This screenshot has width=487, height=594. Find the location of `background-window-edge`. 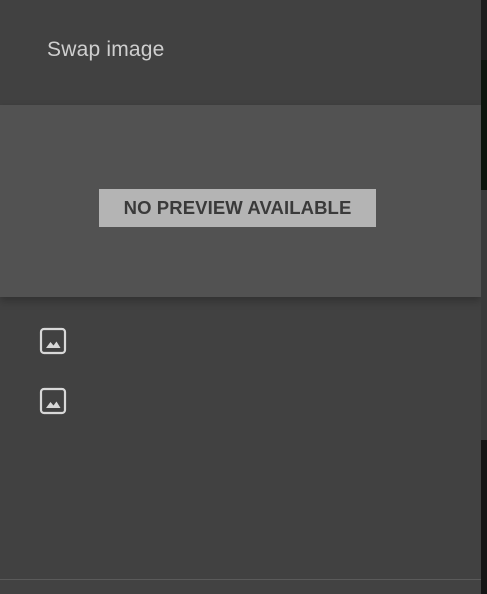

background-window-edge is located at coordinates (484, 297).